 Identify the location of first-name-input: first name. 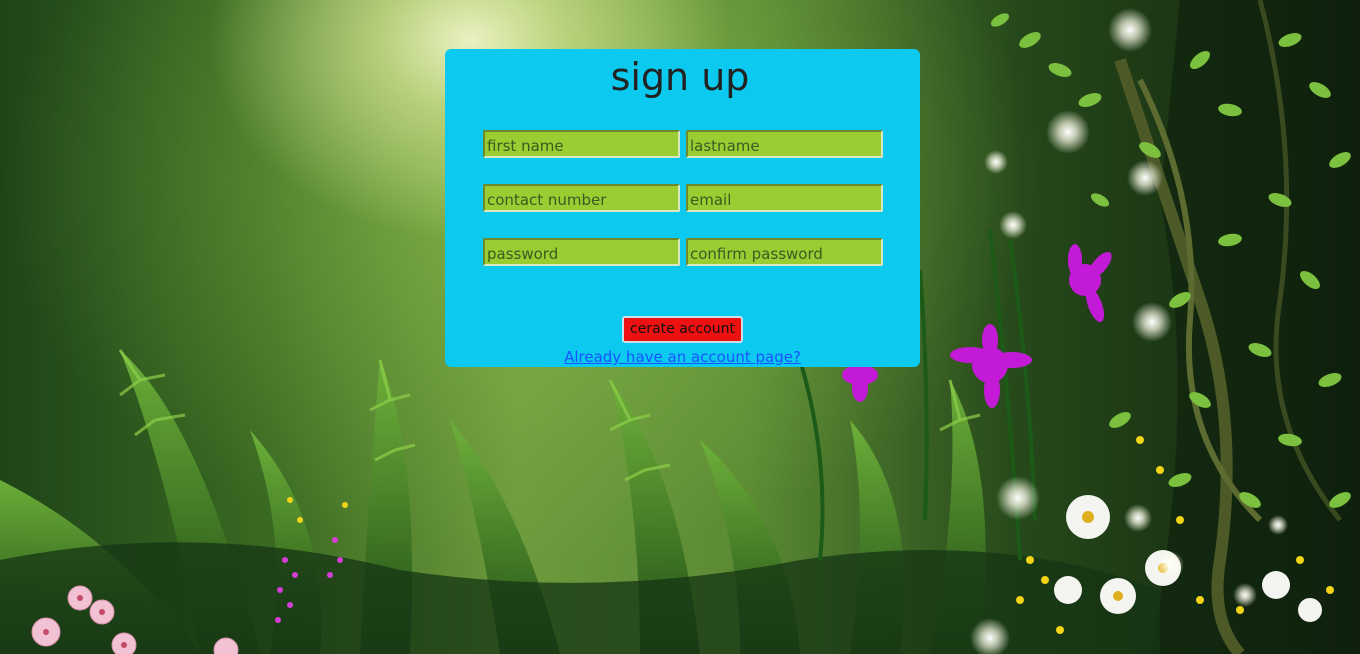
(581, 144).